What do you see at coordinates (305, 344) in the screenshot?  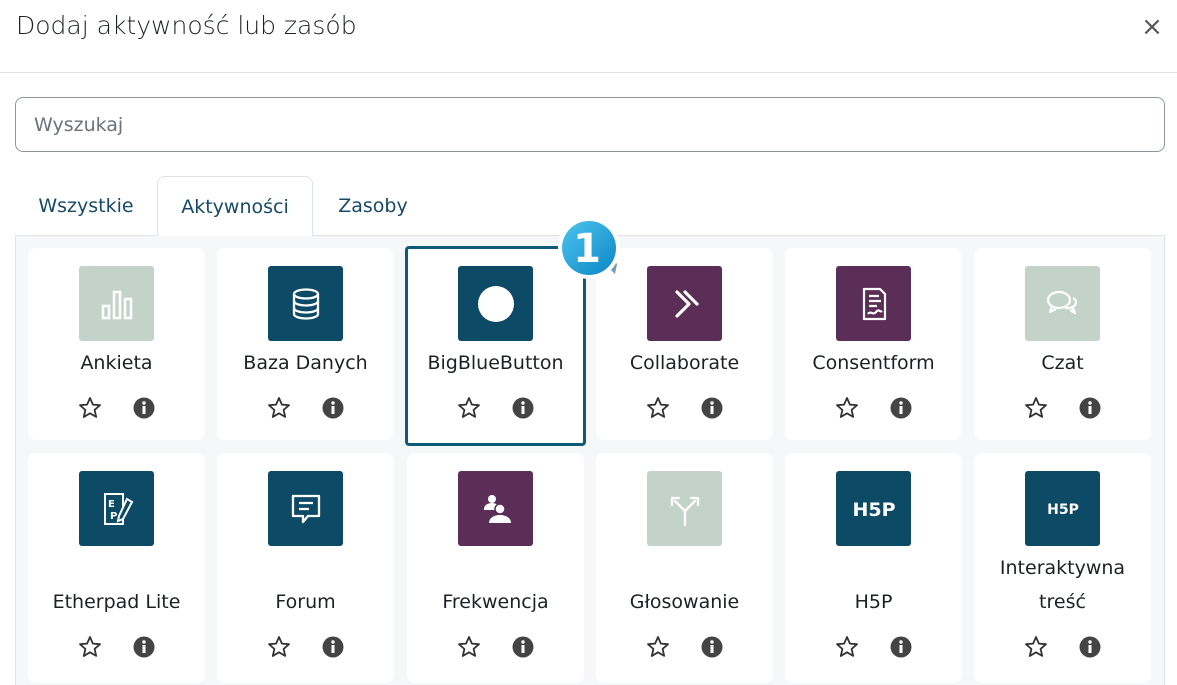 I see `card-baza-danych: Baza Danych` at bounding box center [305, 344].